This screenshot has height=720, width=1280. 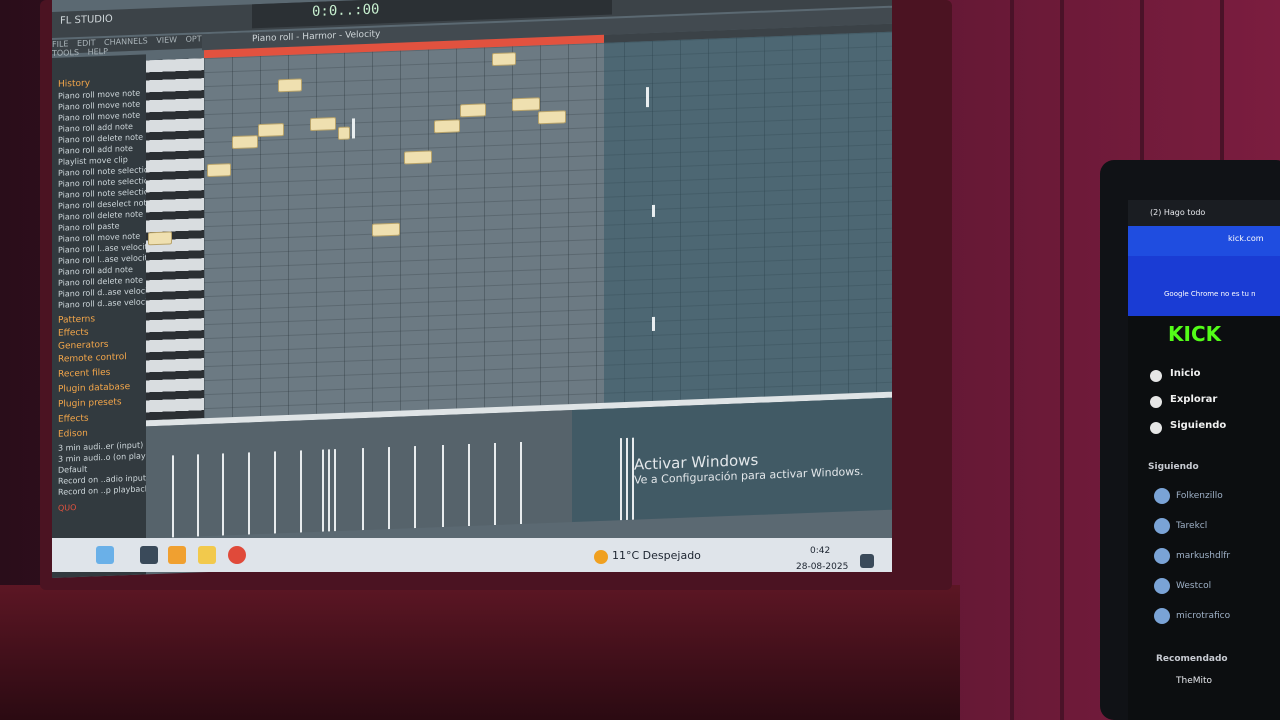 I want to click on recent-item: Default, so click(x=72, y=470).